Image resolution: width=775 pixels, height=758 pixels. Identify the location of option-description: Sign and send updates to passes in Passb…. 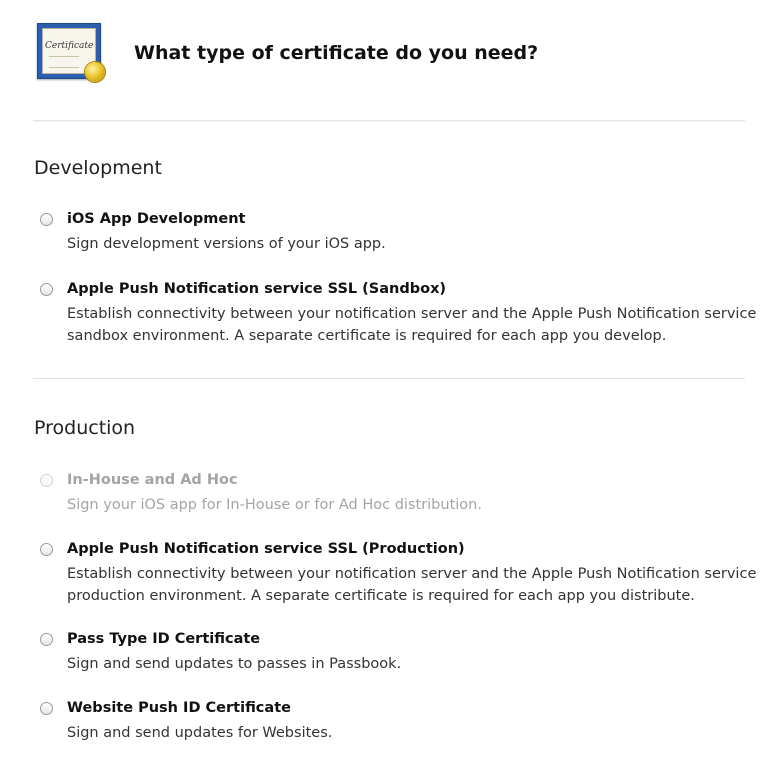
(234, 664).